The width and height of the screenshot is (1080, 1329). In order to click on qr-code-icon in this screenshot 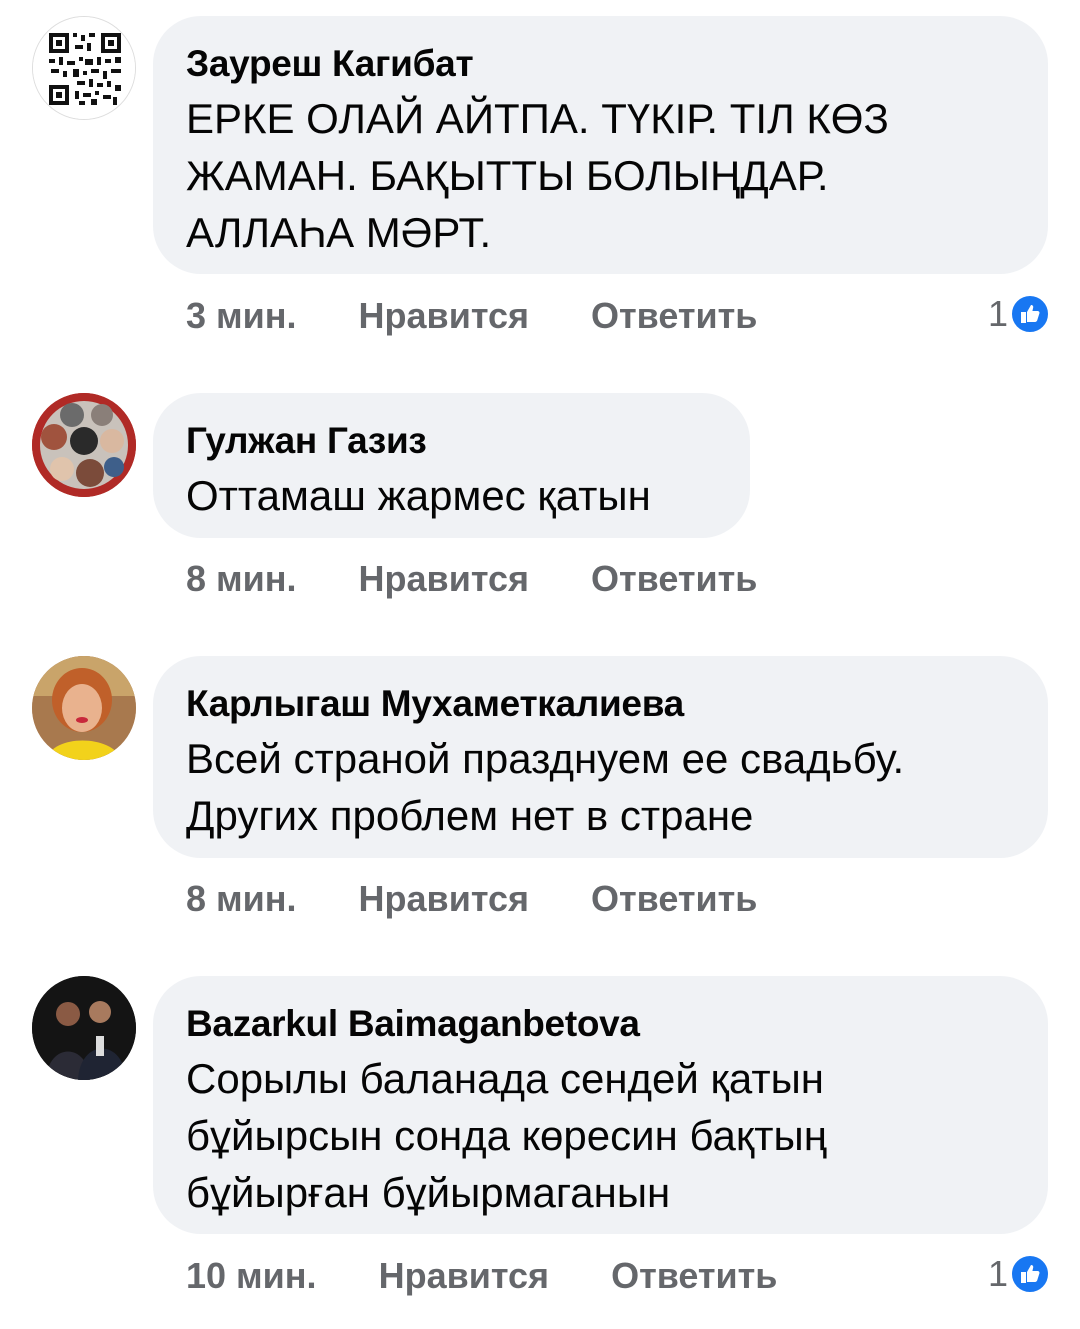, I will do `click(84, 68)`.